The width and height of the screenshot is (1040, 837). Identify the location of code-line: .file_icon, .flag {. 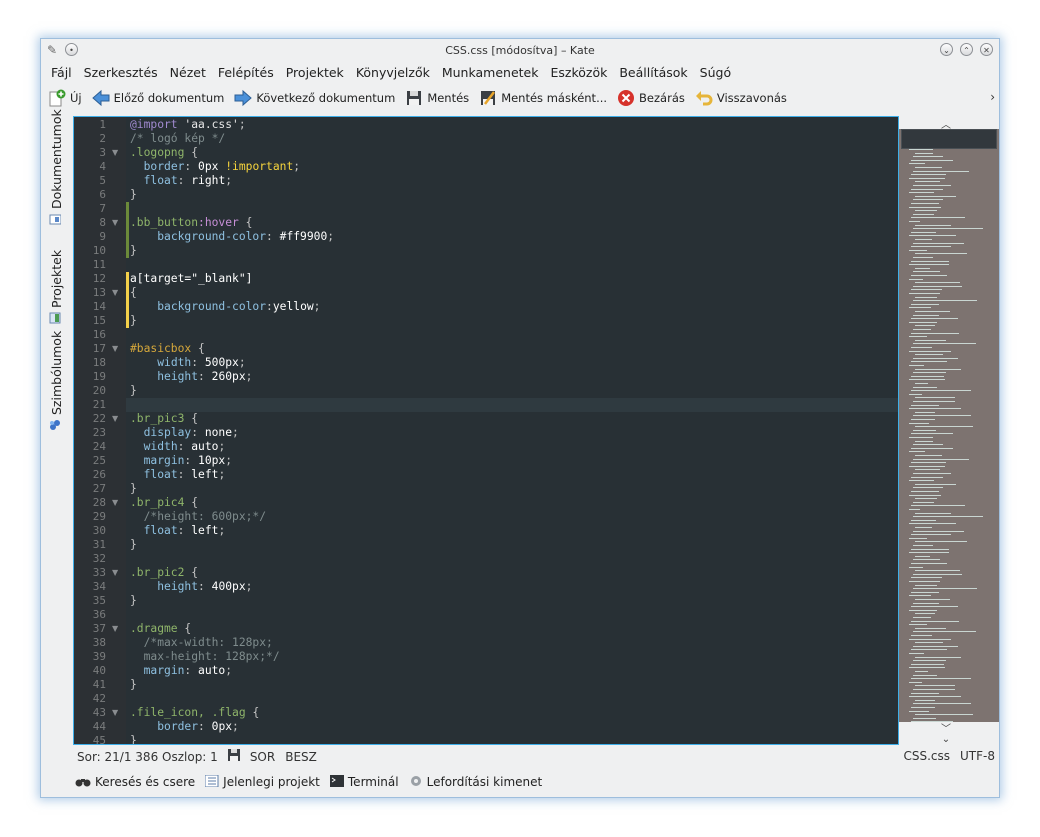
(486, 713).